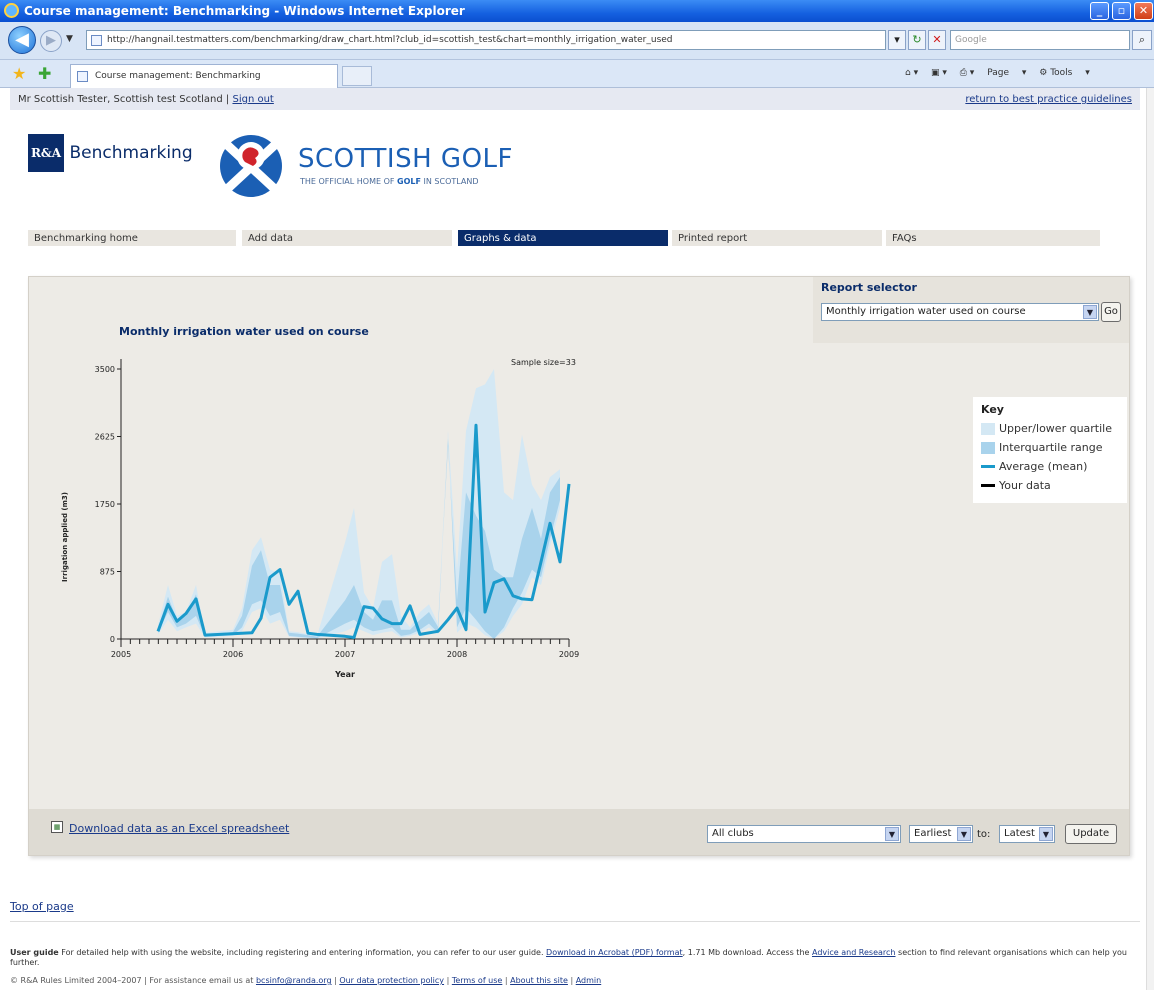  I want to click on sg-sub-golf: GOLF, so click(409, 181).